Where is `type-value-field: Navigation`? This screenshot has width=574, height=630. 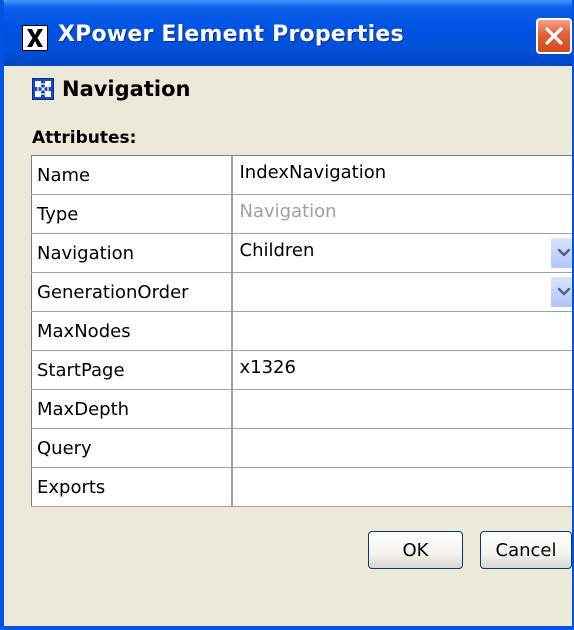 type-value-field: Navigation is located at coordinates (401, 214).